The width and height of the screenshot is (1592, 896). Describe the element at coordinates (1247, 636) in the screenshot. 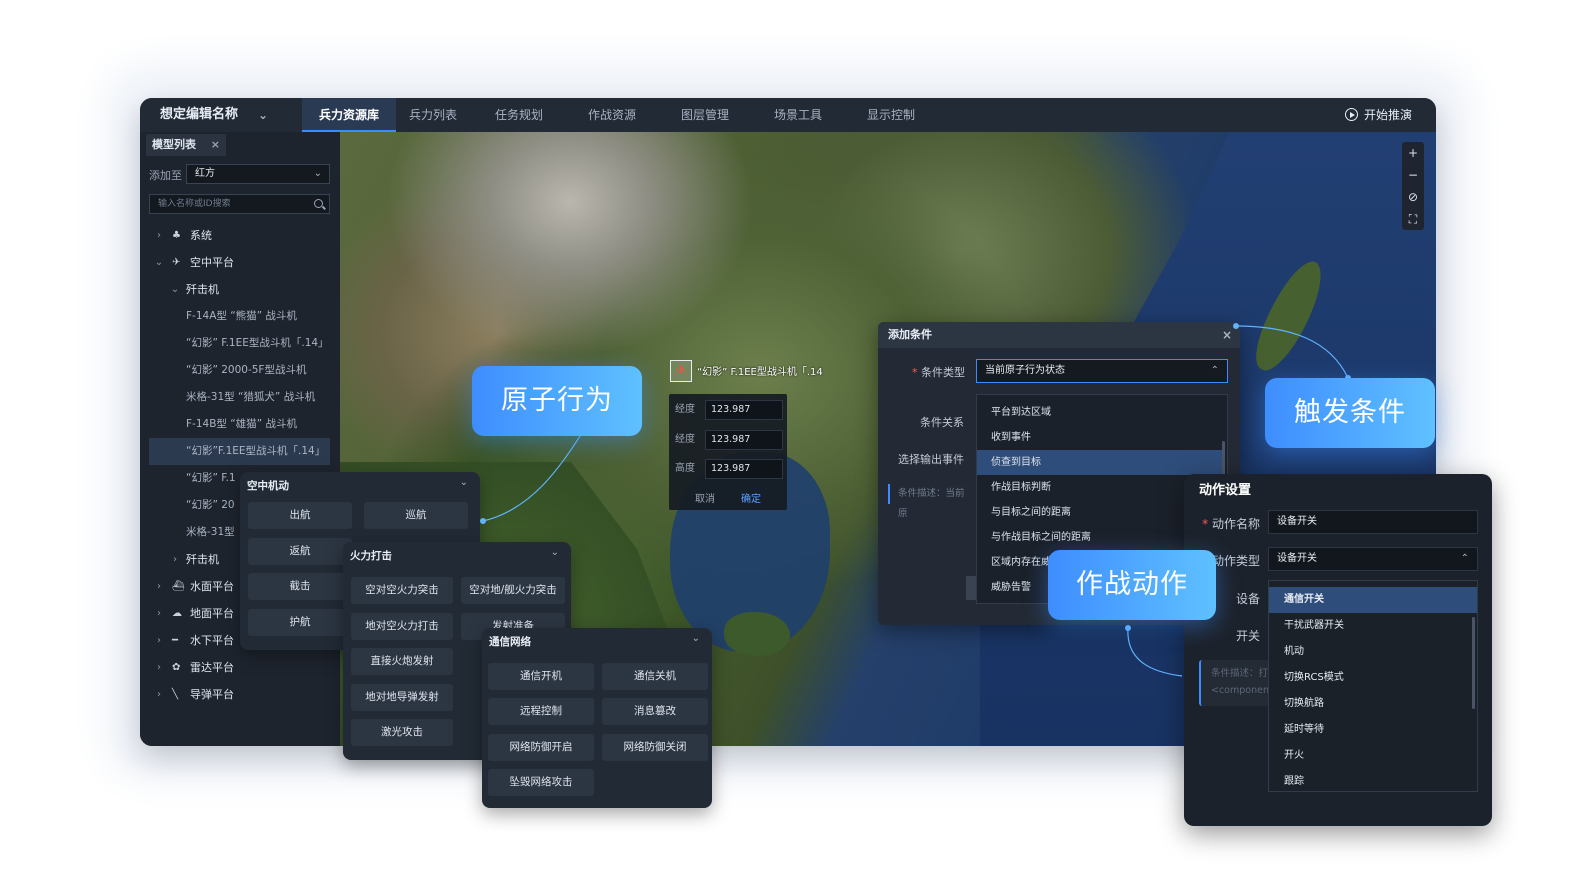

I see `switch-label: 开关` at that location.